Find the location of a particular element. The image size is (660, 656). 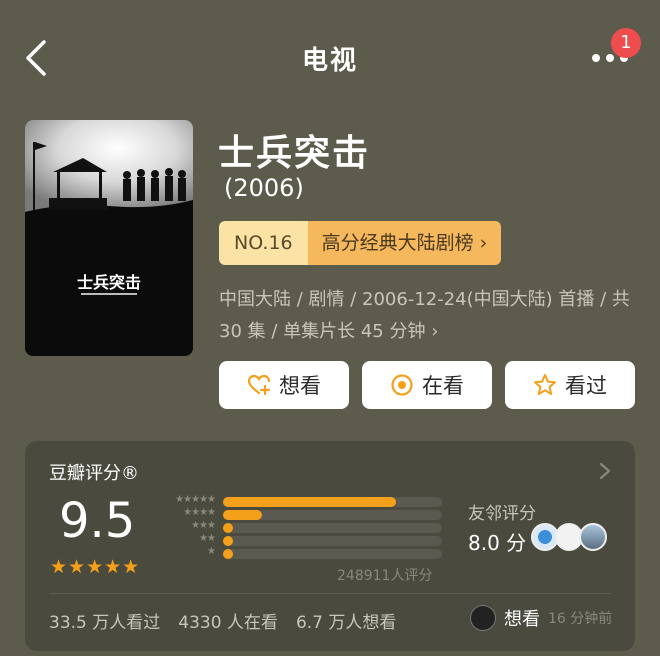

distribution-stars: ★★★★★ is located at coordinates (195, 499).